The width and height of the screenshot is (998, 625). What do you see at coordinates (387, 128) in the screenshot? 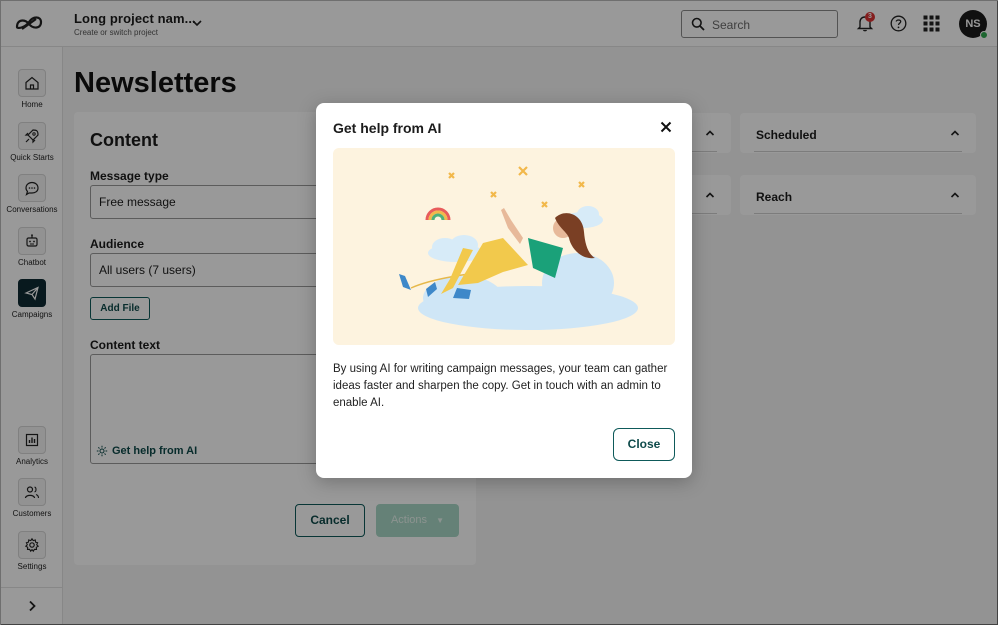
I see `dialog-title: Get help from AI` at bounding box center [387, 128].